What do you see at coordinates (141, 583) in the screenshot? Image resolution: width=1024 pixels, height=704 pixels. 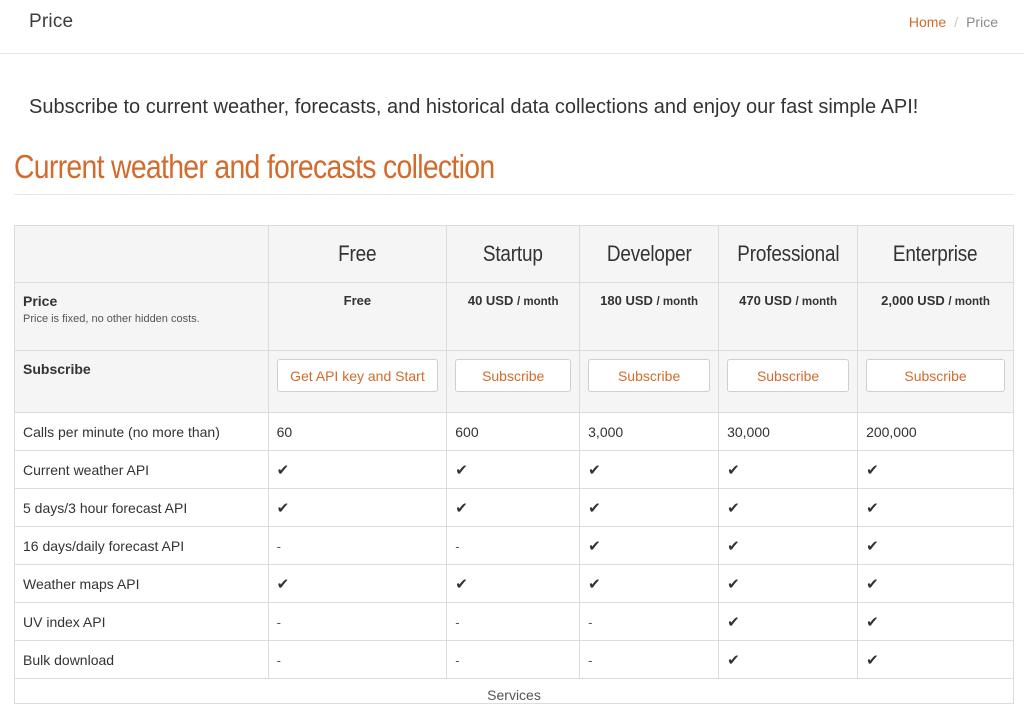 I see `feature-label: Weather maps API` at bounding box center [141, 583].